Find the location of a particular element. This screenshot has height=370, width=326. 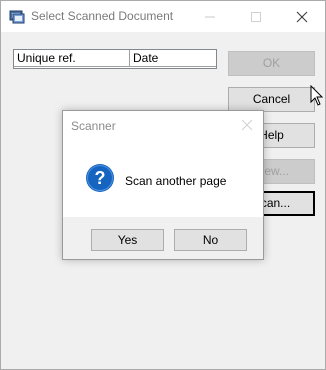

yes-button: Yes is located at coordinates (127, 240).